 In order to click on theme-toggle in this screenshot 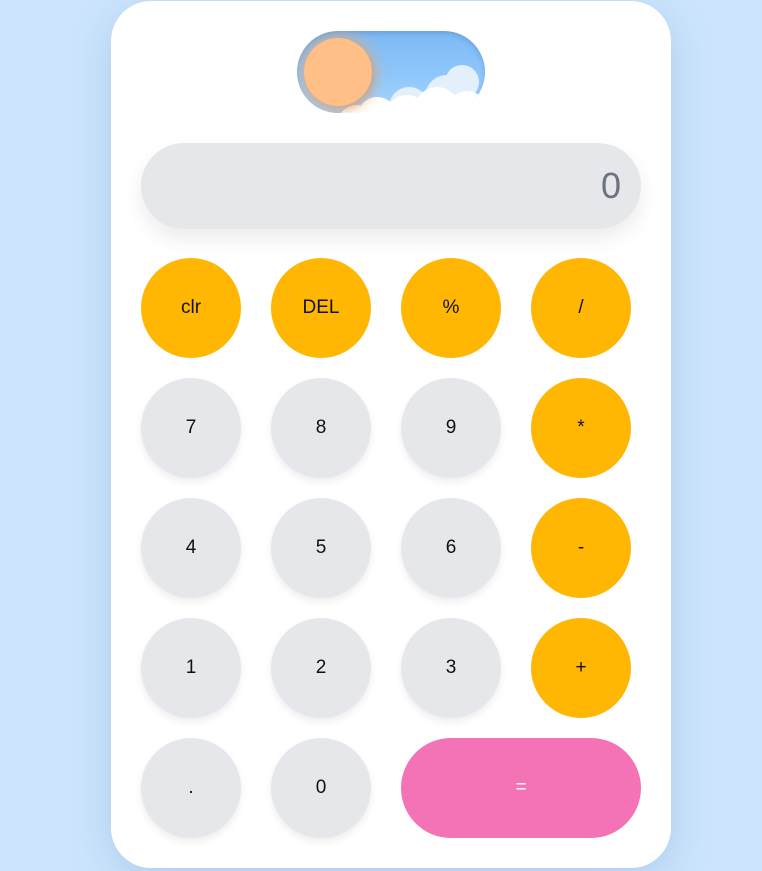, I will do `click(391, 72)`.